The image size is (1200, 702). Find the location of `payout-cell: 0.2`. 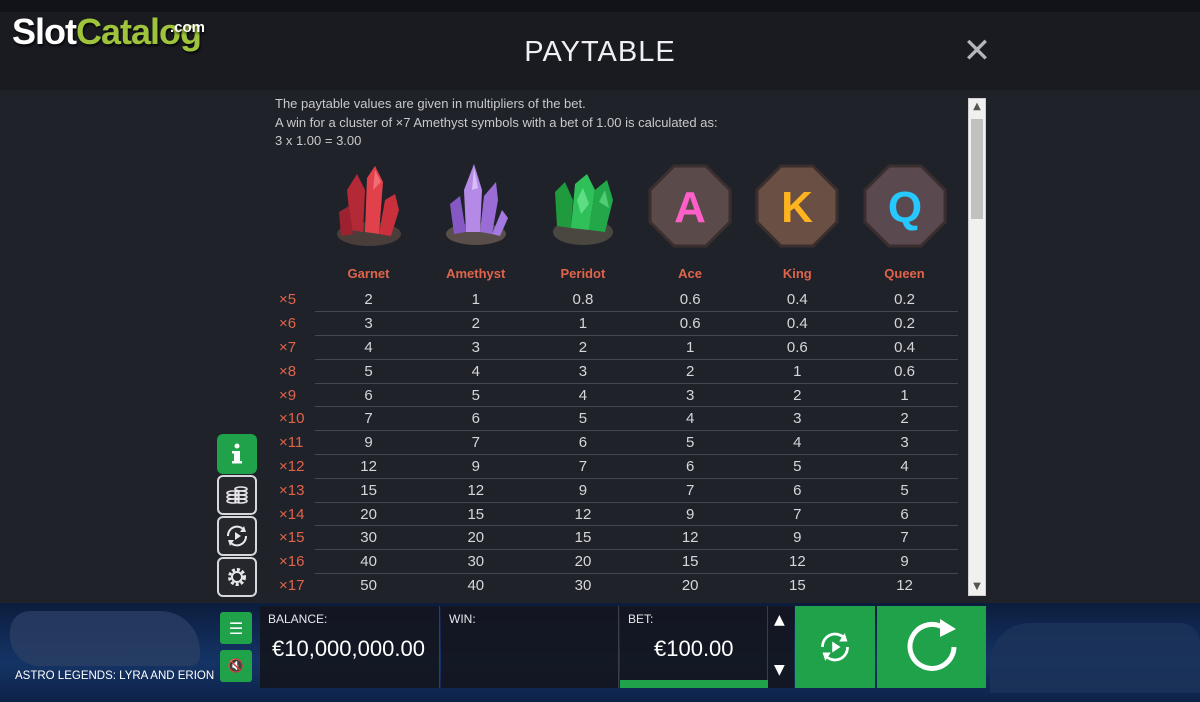

payout-cell: 0.2 is located at coordinates (904, 300).